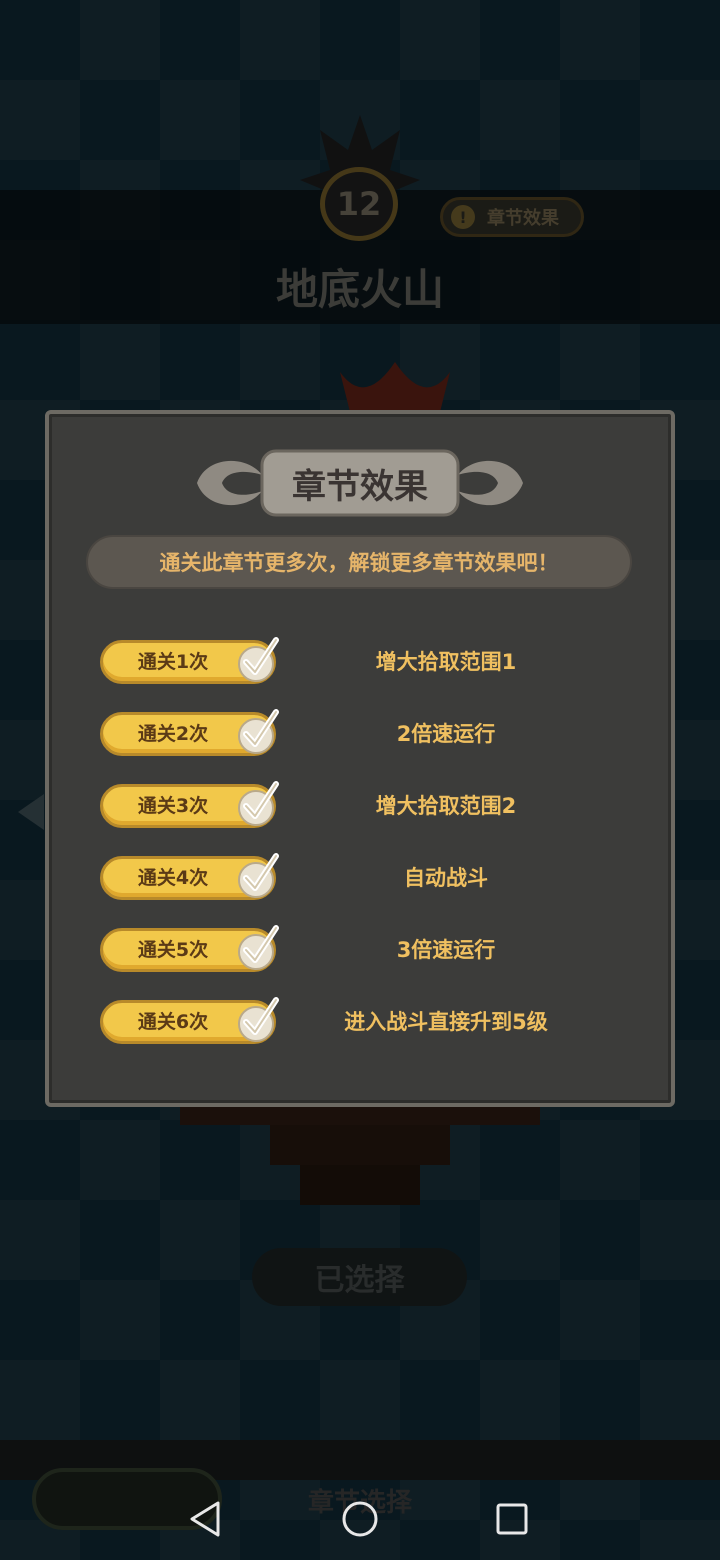  Describe the element at coordinates (206, 1519) in the screenshot. I see `back-triangle-icon` at that location.